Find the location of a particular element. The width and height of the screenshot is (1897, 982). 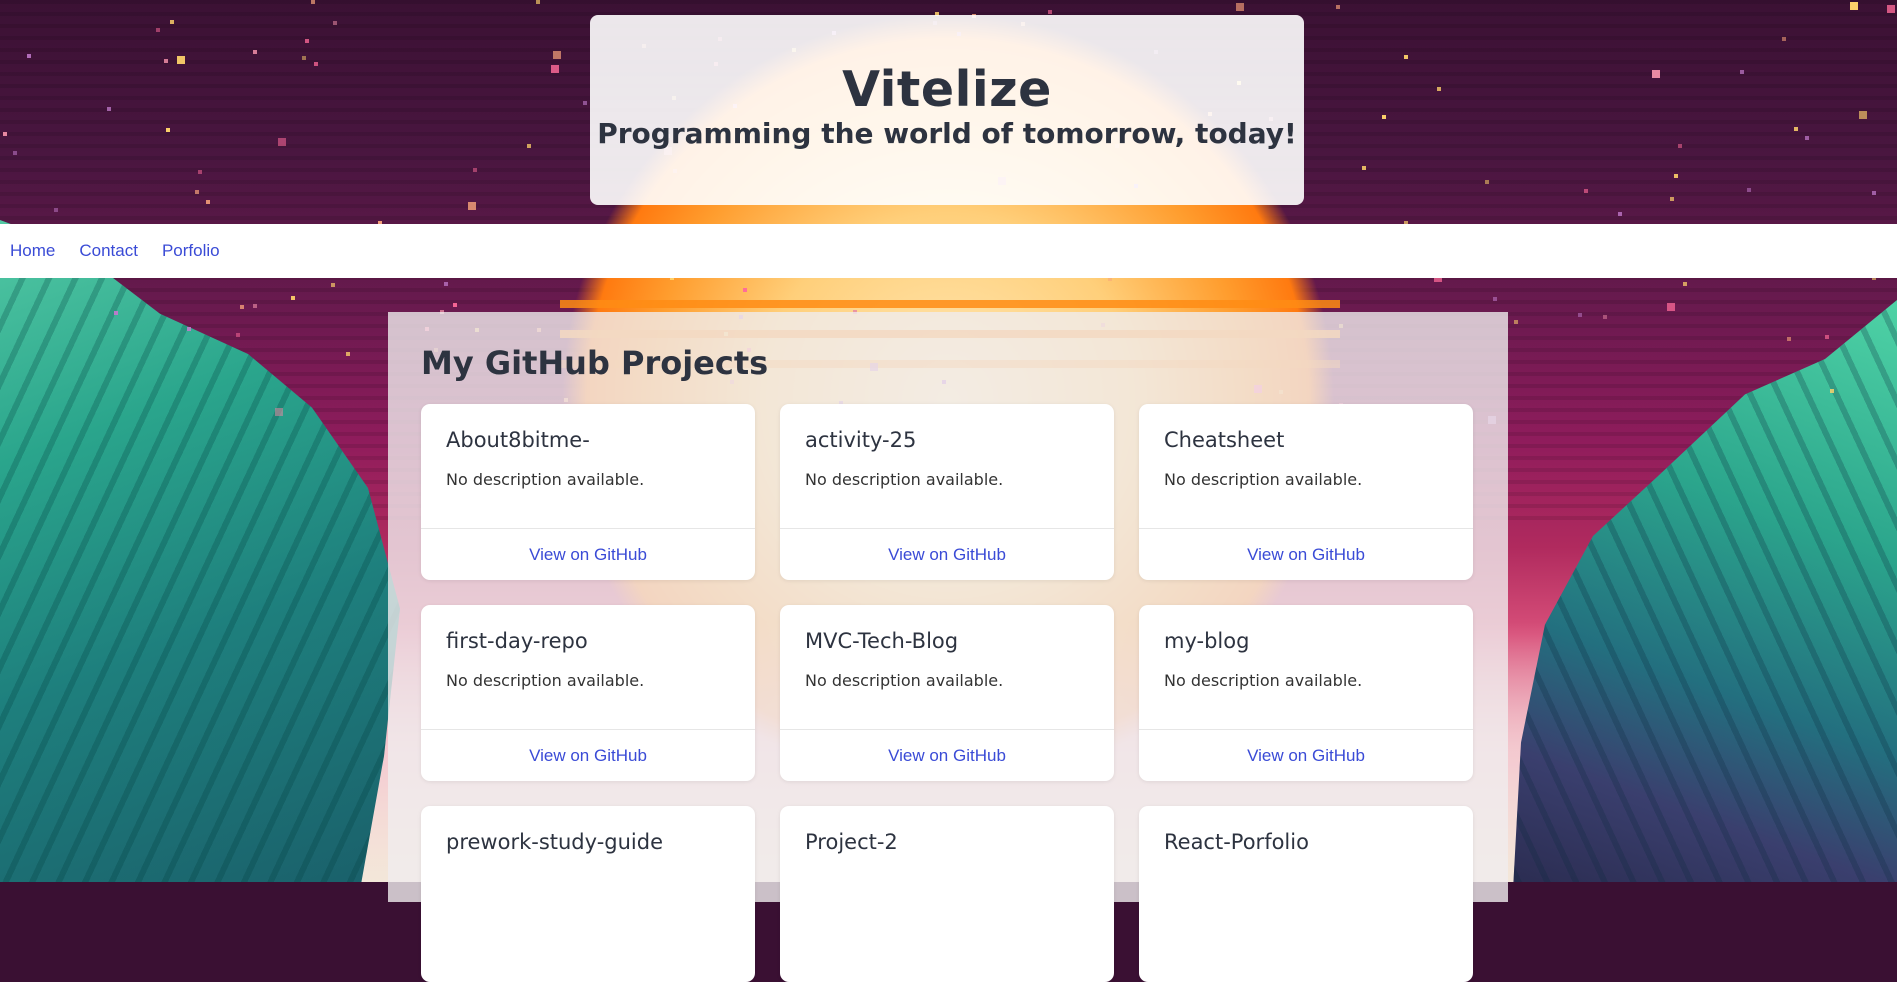

projects-heading: My GitHub Projects is located at coordinates (595, 363).